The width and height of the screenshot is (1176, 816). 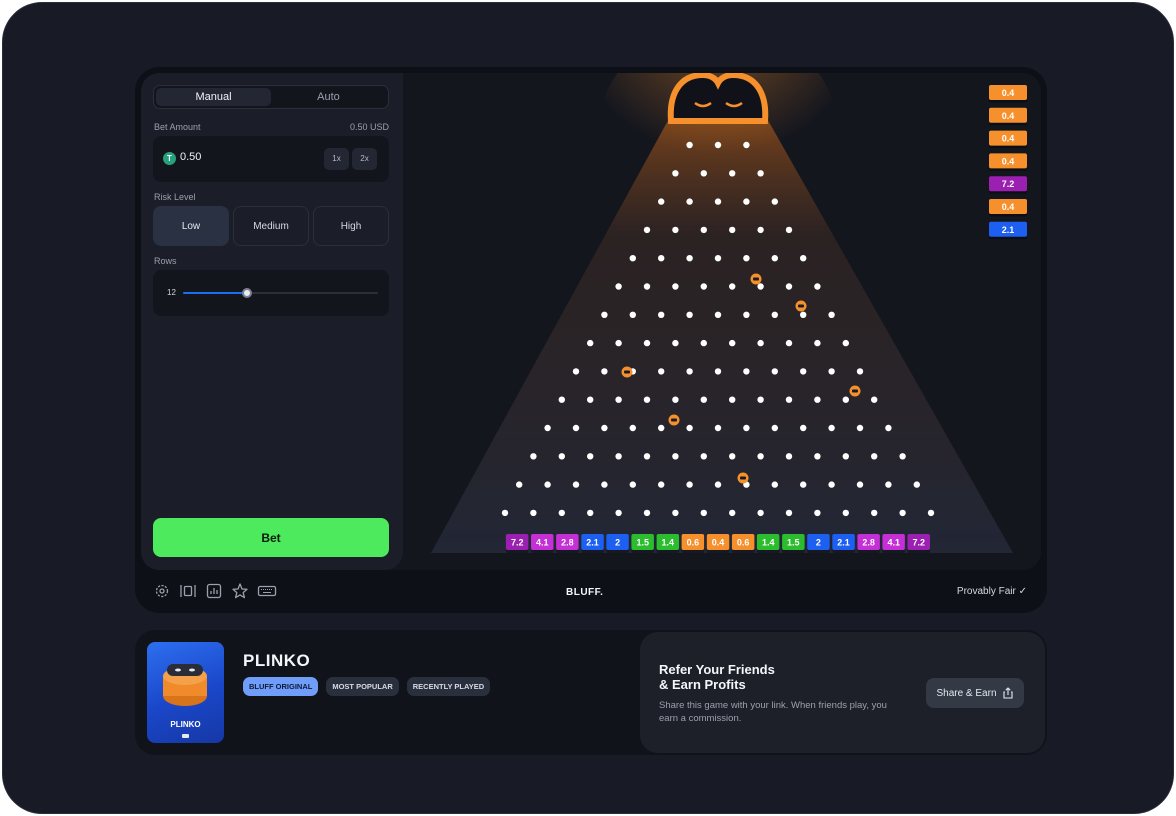 I want to click on bet-button: Bet, so click(x=271, y=537).